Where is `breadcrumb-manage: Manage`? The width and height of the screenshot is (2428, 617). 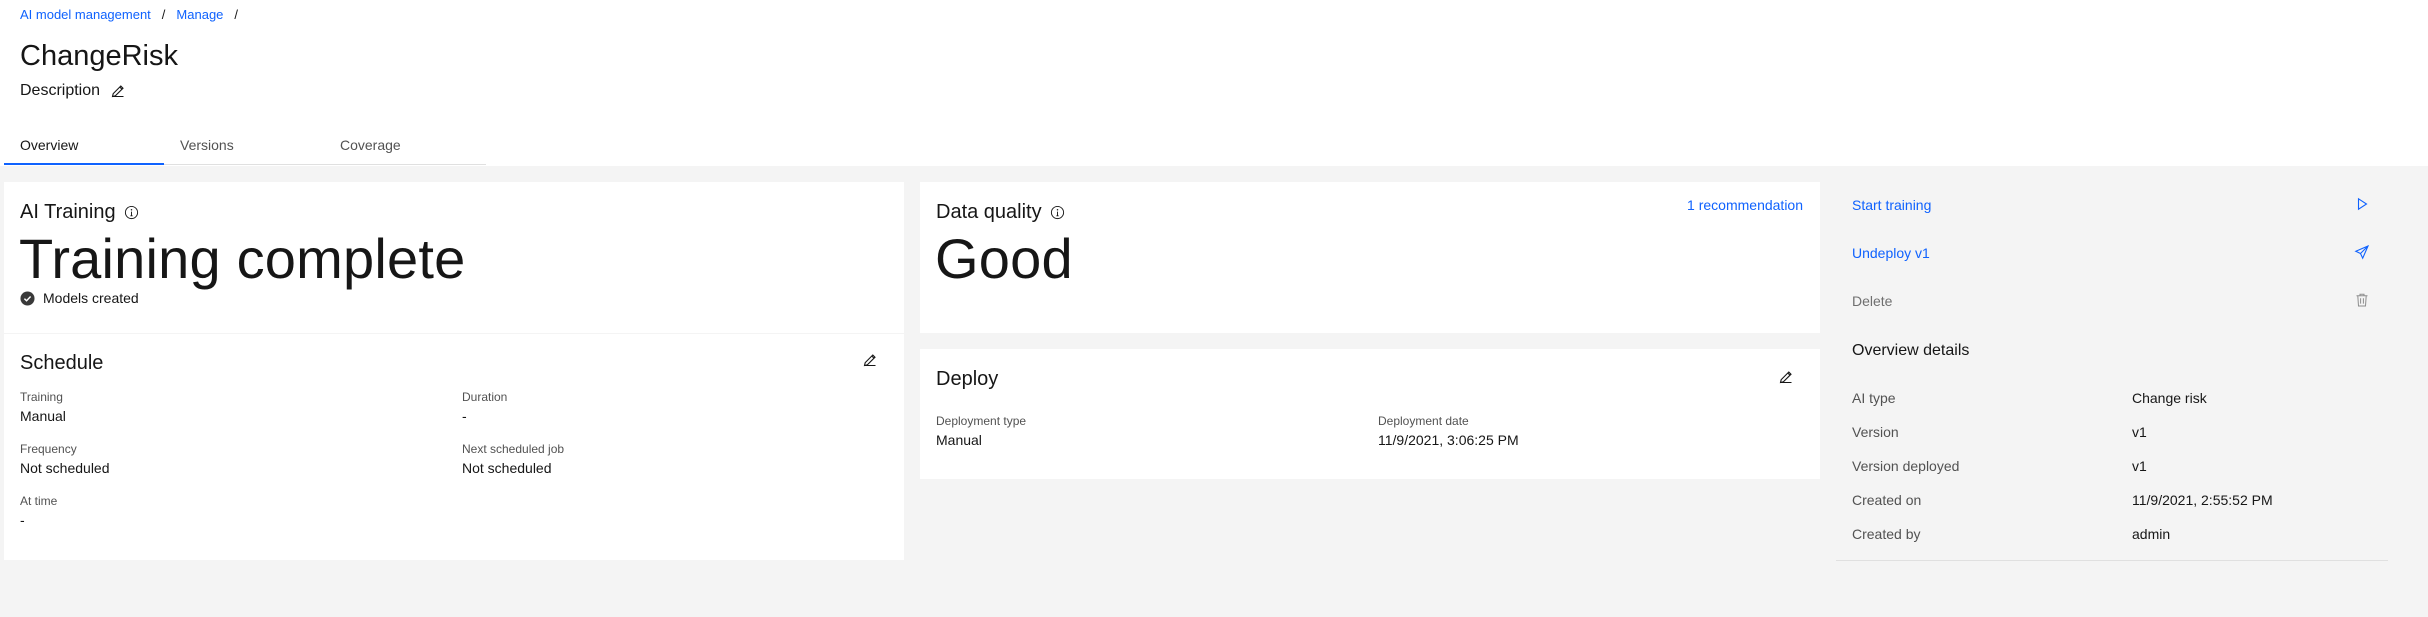 breadcrumb-manage: Manage is located at coordinates (199, 14).